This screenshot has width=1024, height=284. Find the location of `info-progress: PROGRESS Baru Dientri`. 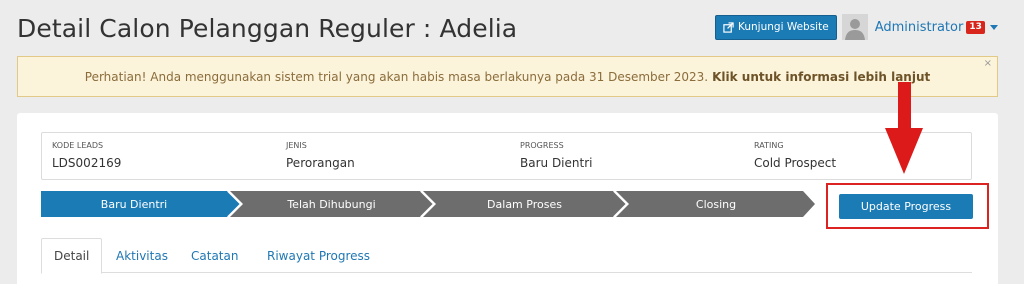

info-progress: PROGRESS Baru Dientri is located at coordinates (556, 155).